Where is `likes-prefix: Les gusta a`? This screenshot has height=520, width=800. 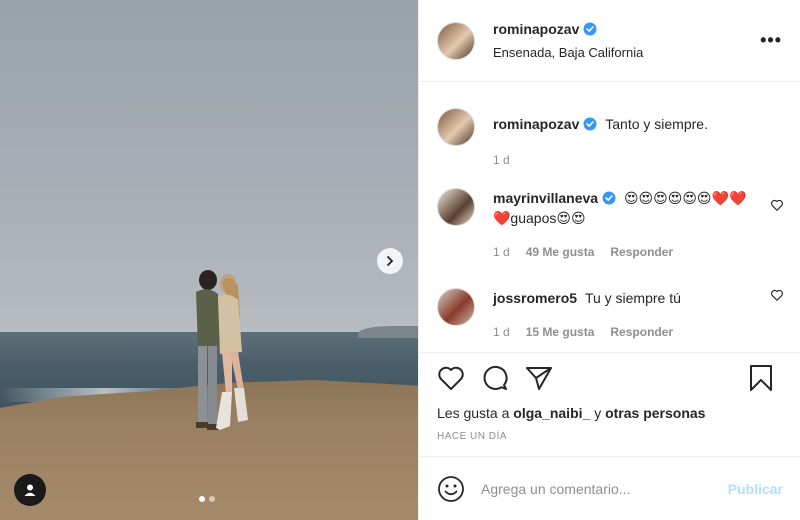
likes-prefix: Les gusta a is located at coordinates (473, 413).